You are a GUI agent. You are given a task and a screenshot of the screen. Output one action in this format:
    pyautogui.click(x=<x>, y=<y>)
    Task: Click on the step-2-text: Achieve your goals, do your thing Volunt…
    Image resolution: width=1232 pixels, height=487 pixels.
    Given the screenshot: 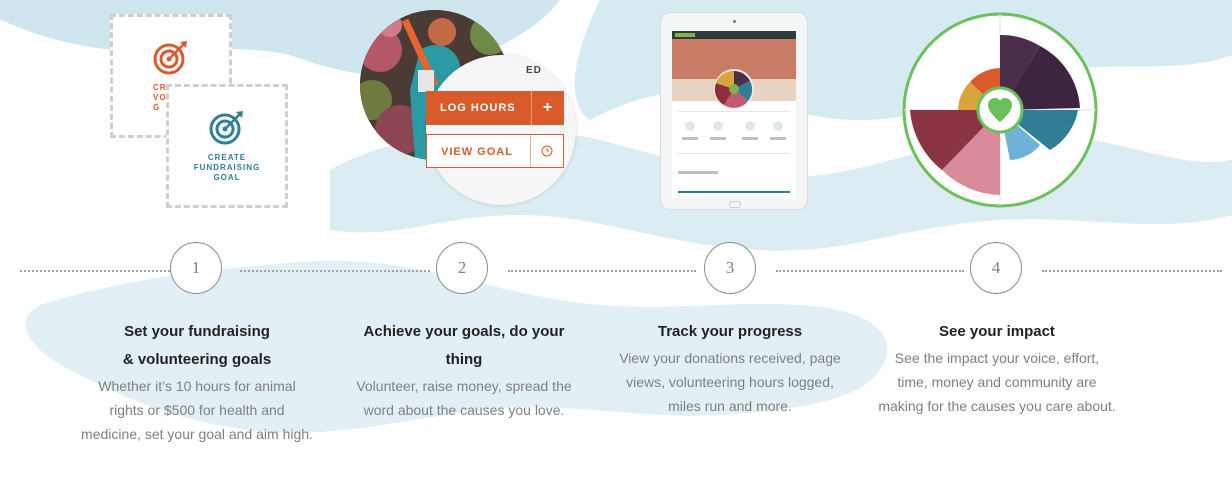 What is the action you would take?
    pyautogui.click(x=464, y=370)
    